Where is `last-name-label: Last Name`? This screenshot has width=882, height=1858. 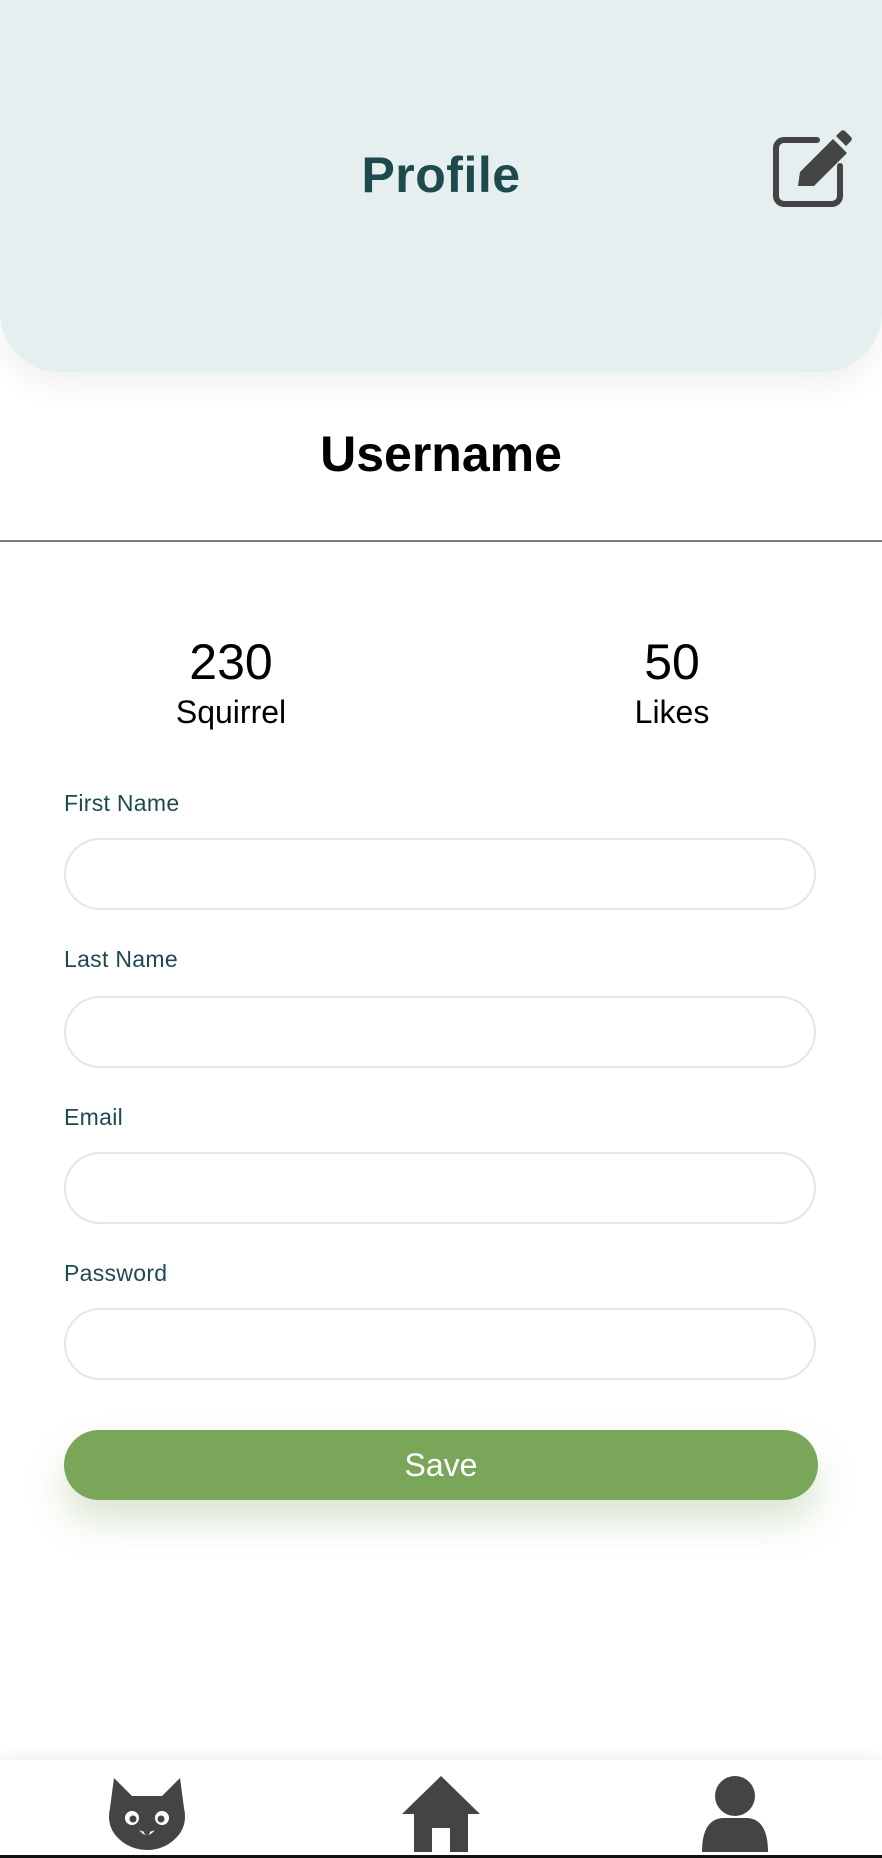 last-name-label: Last Name is located at coordinates (121, 959).